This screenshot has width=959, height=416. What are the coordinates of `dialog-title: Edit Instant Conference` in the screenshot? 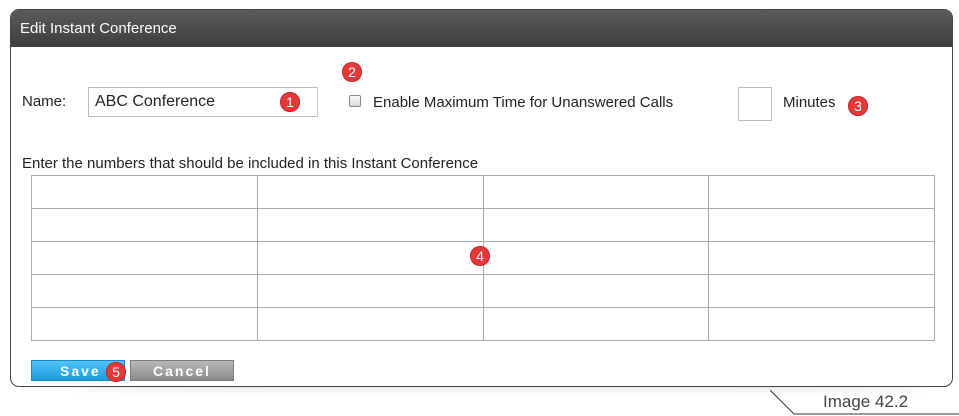 It's located at (481, 28).